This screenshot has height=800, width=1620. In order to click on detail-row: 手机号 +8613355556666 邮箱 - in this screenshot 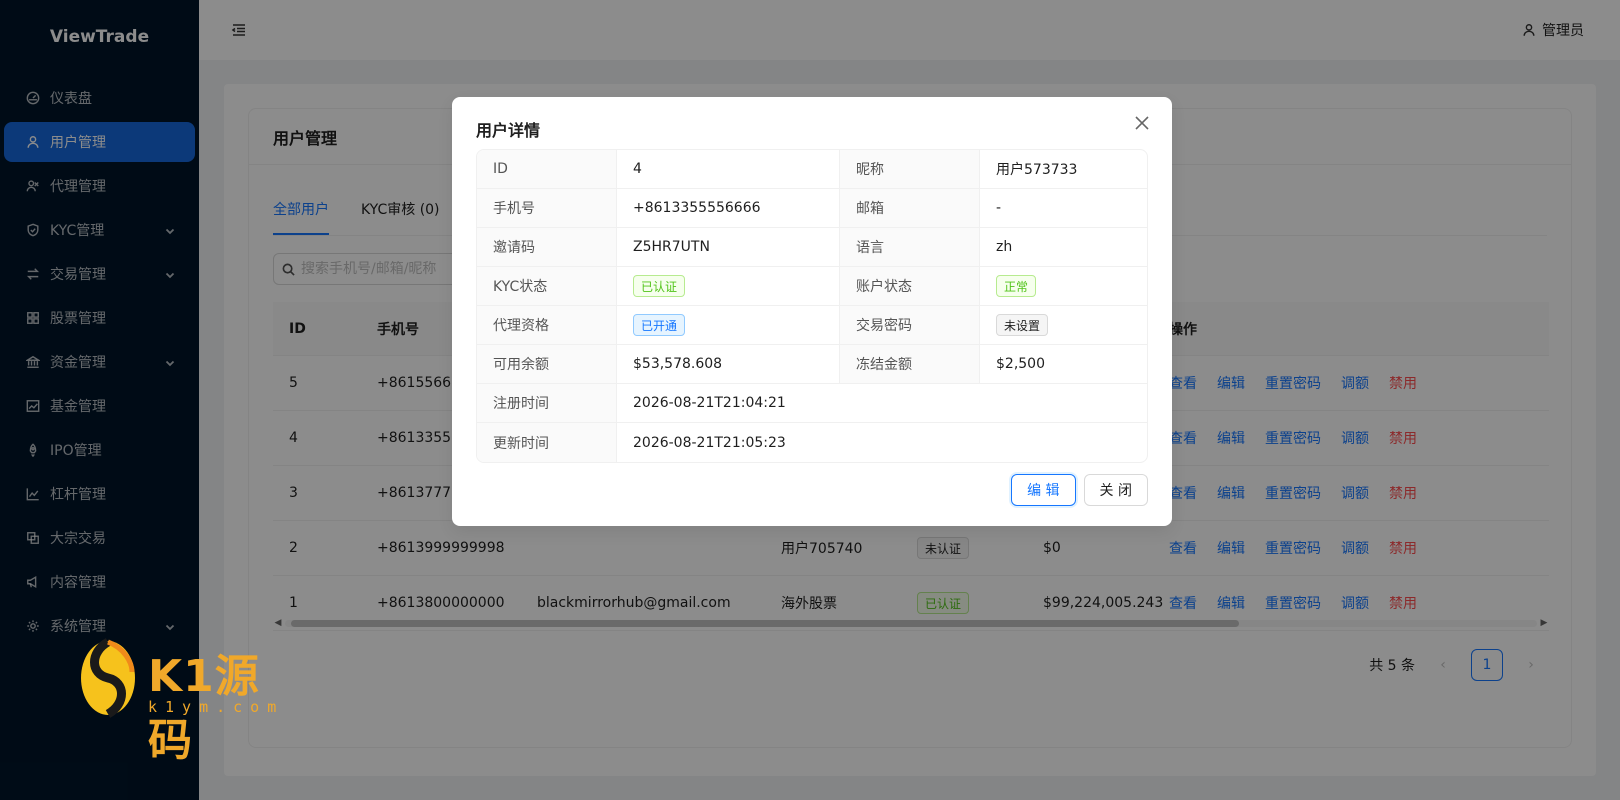, I will do `click(812, 208)`.